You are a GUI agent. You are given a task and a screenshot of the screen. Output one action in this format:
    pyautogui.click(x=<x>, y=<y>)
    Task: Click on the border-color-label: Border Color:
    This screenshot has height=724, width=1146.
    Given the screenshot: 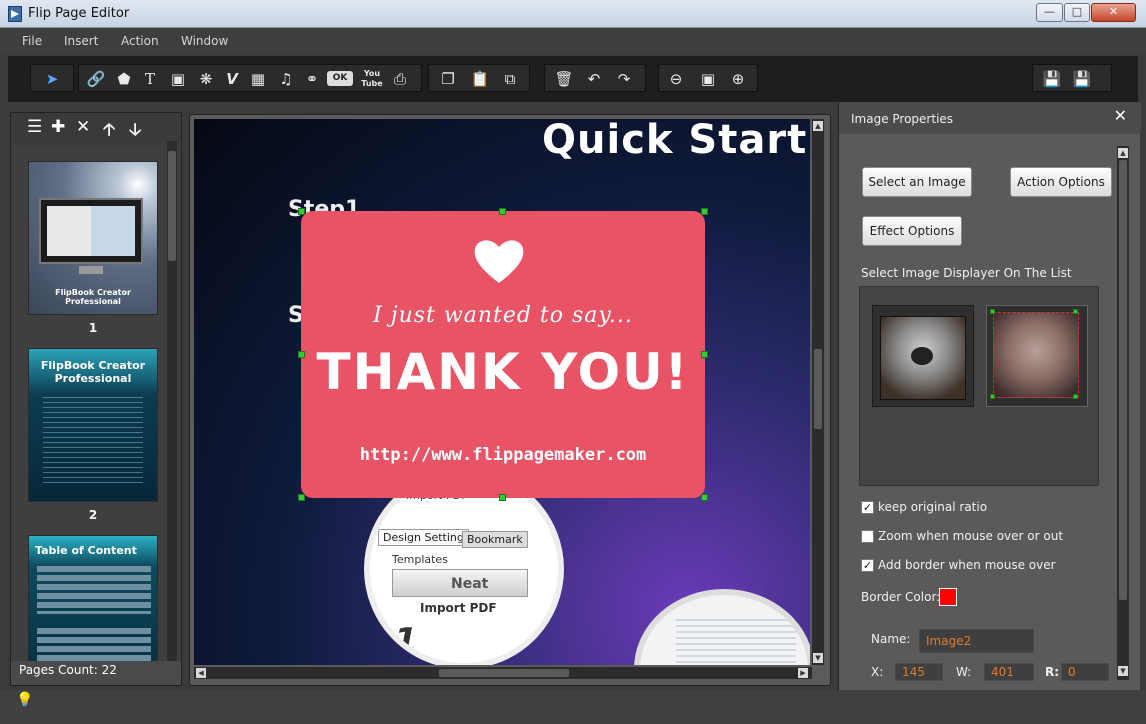 What is the action you would take?
    pyautogui.click(x=901, y=597)
    